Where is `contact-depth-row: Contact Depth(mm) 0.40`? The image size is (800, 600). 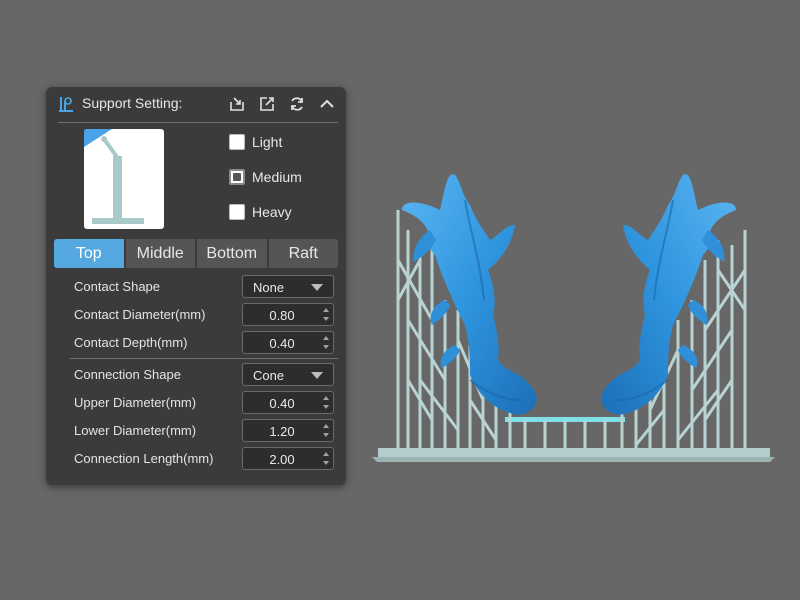 contact-depth-row: Contact Depth(mm) 0.40 is located at coordinates (206, 343).